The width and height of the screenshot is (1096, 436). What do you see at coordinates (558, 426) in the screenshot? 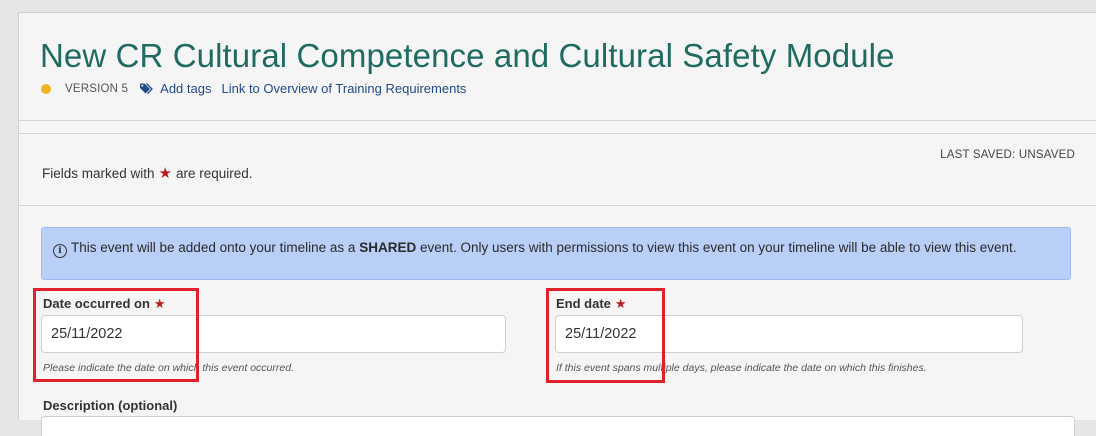
I see `description-textarea` at bounding box center [558, 426].